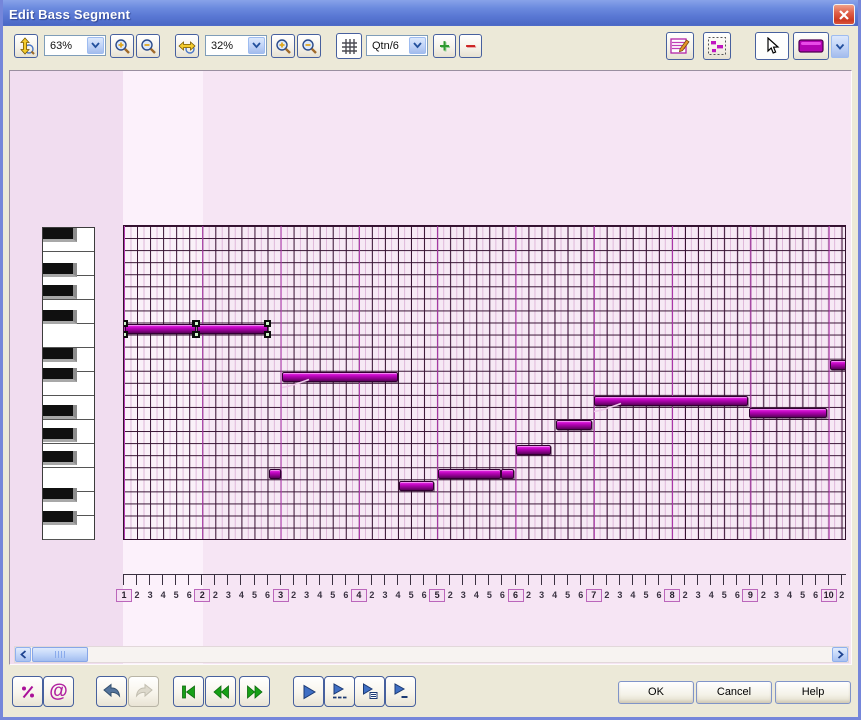 The height and width of the screenshot is (720, 861). I want to click on scrollbar-thumb, so click(60, 654).